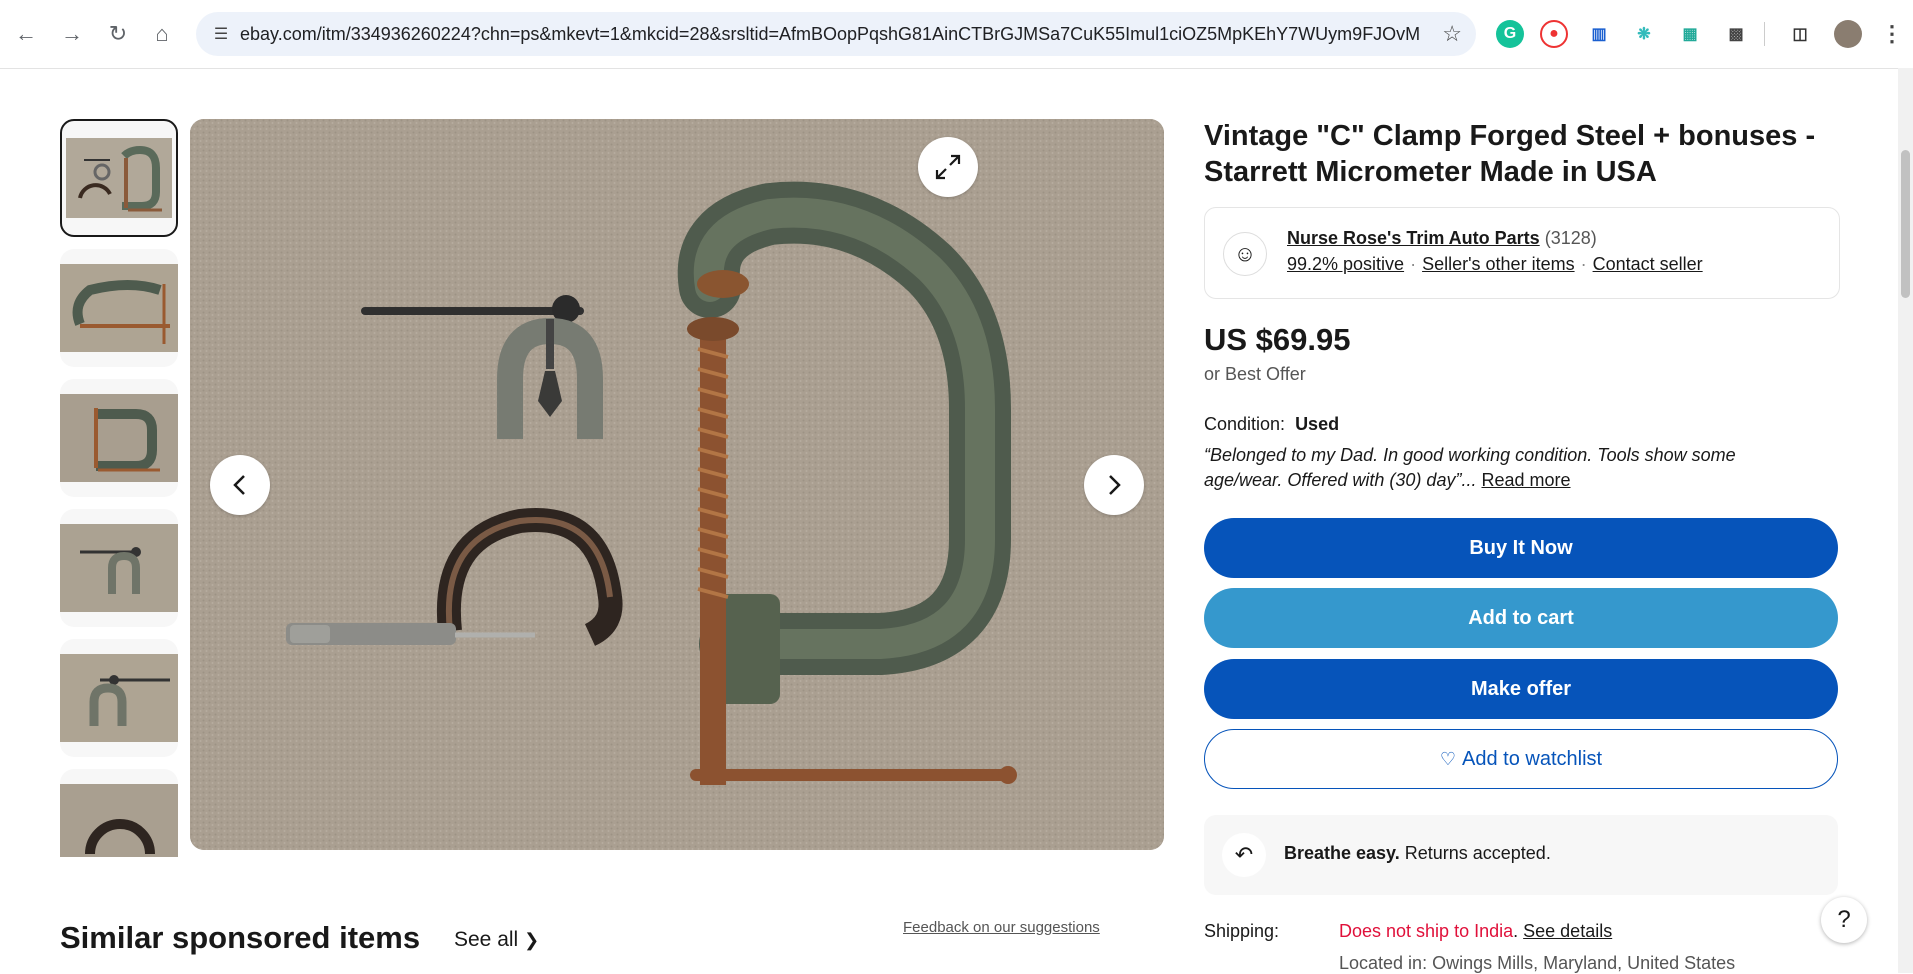  Describe the element at coordinates (532, 940) in the screenshot. I see `chevron-right-icon: ❯` at that location.